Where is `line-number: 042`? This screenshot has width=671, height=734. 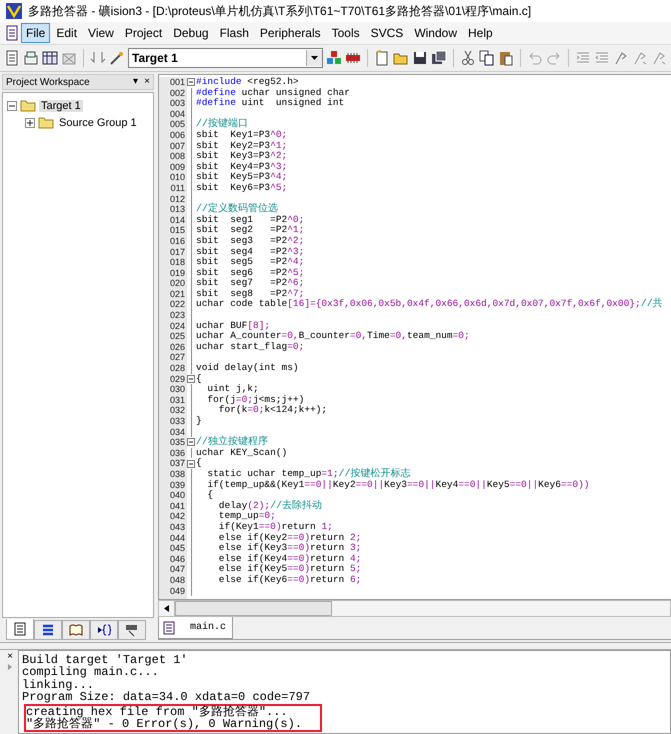
line-number: 042 is located at coordinates (177, 516).